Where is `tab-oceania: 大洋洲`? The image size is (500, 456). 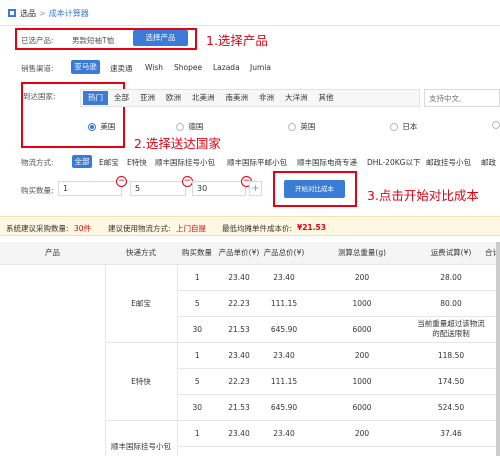 tab-oceania: 大洋洲 is located at coordinates (296, 98).